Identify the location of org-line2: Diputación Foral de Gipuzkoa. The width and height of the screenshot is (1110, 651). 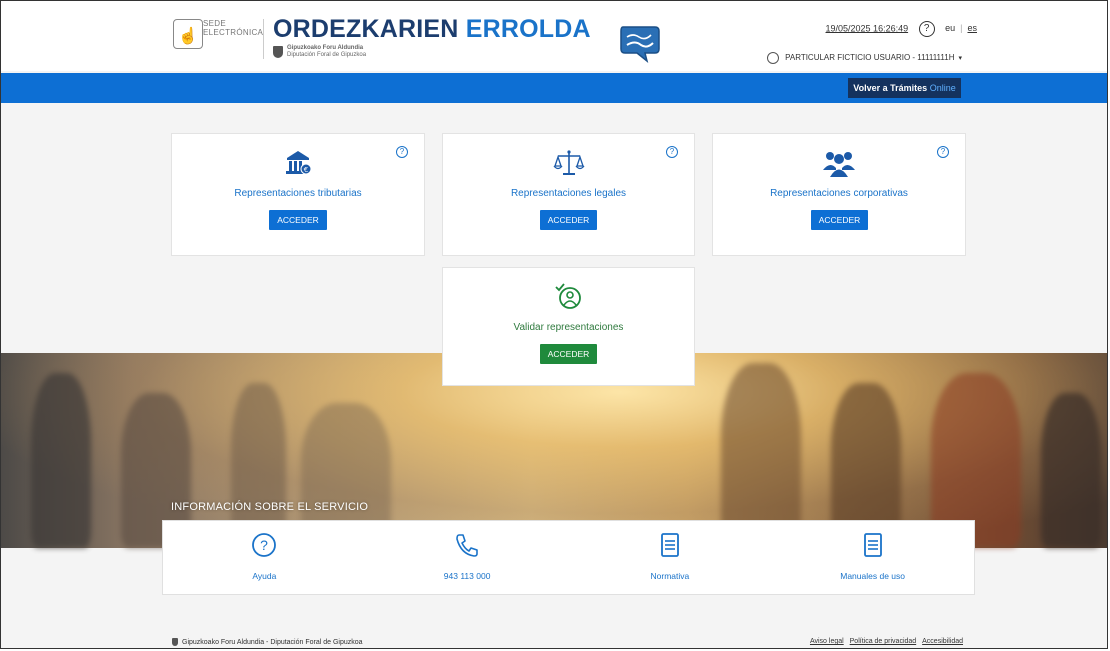
(327, 55).